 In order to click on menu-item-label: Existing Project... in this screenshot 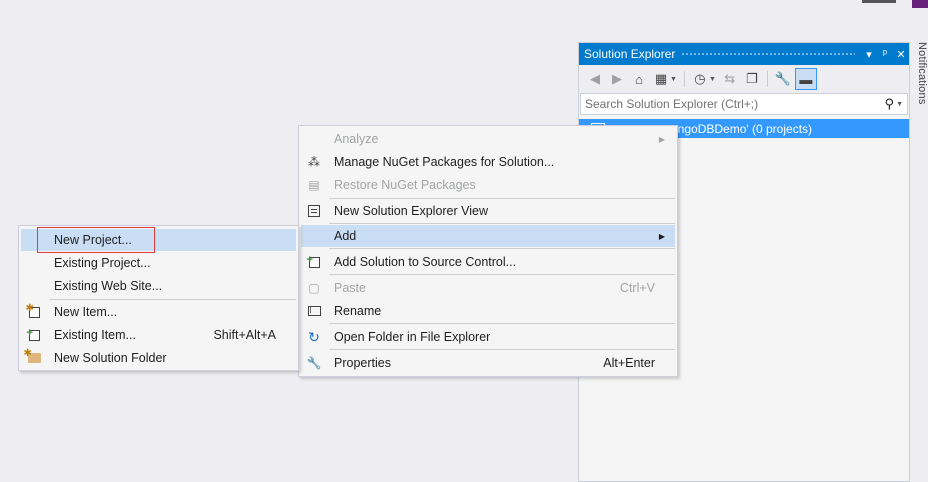, I will do `click(102, 263)`.